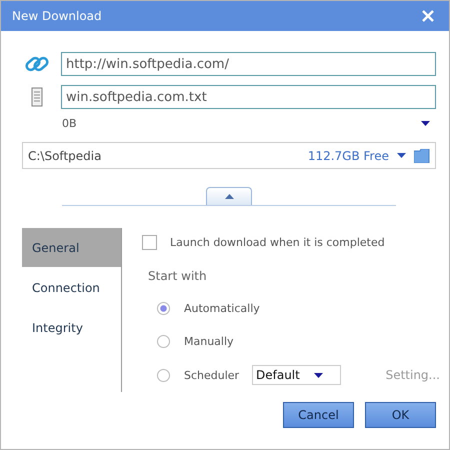 This screenshot has width=450, height=450. Describe the element at coordinates (69, 123) in the screenshot. I see `file-size: 0B` at that location.